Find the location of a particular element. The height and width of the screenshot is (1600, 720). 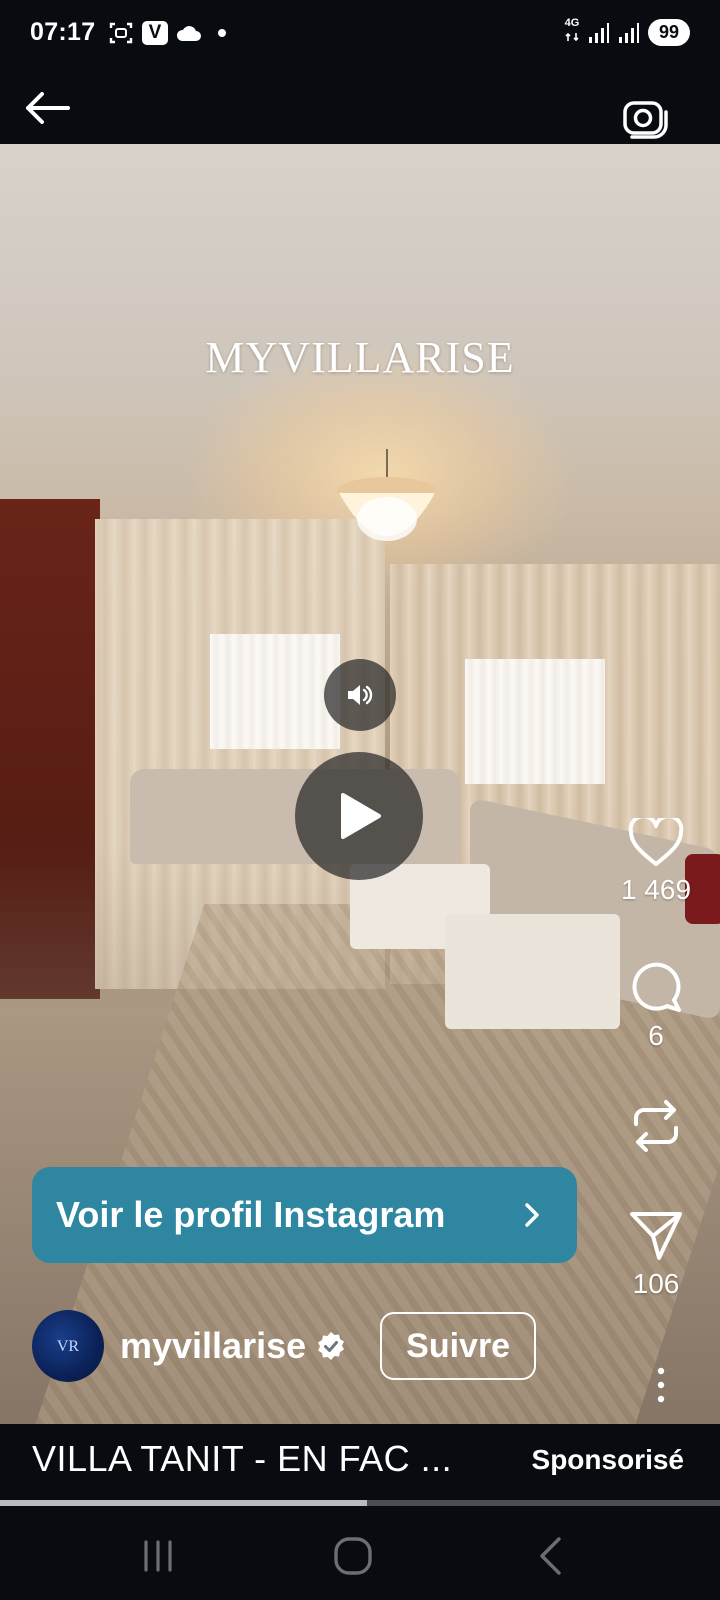

caption-bar: VILLA TANIT - EN FAC ... Sponsorisé is located at coordinates (360, 1462).